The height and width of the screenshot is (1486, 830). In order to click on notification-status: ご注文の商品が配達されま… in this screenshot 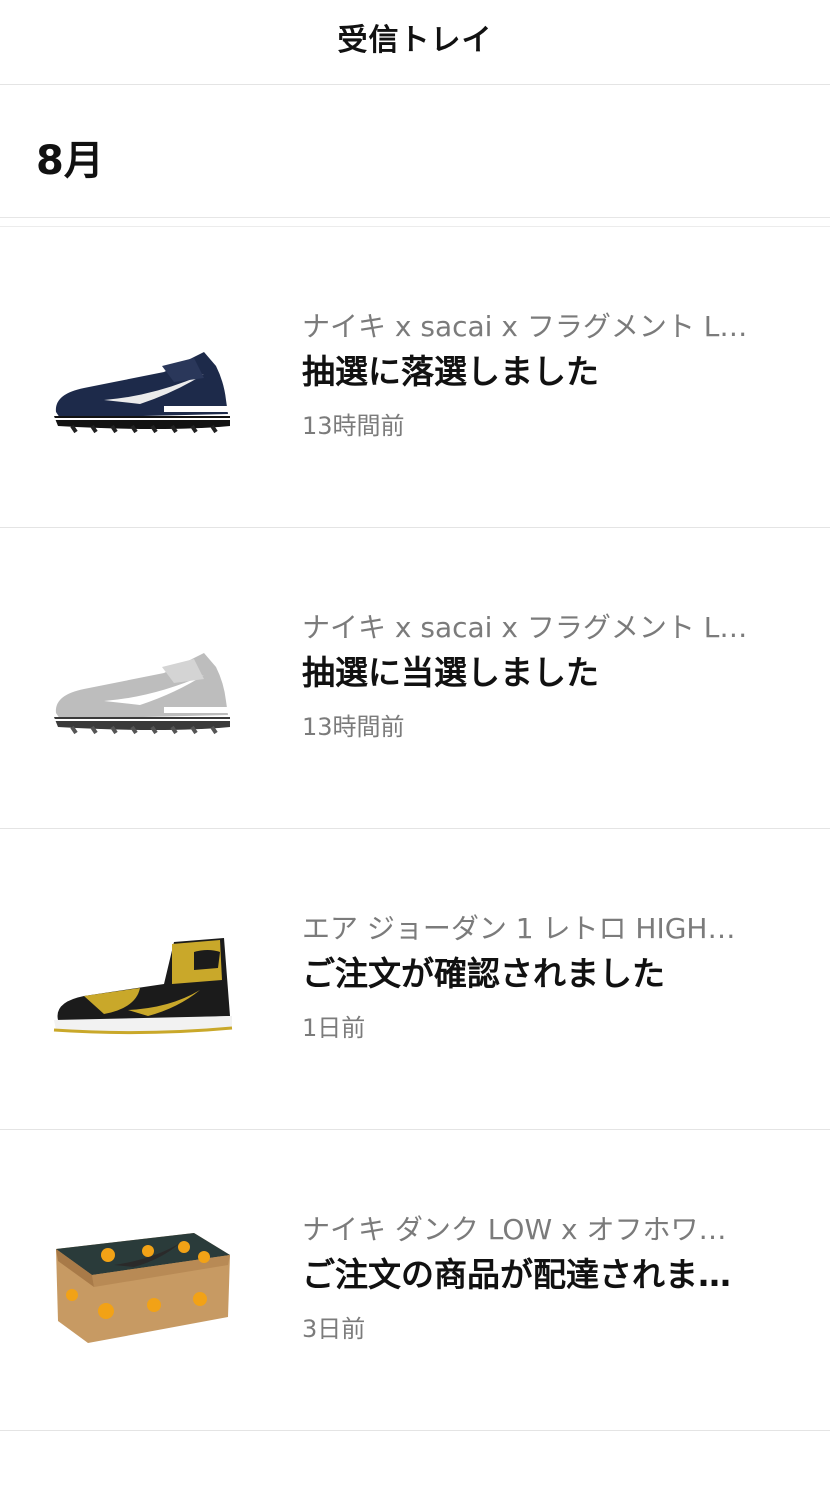, I will do `click(516, 1274)`.